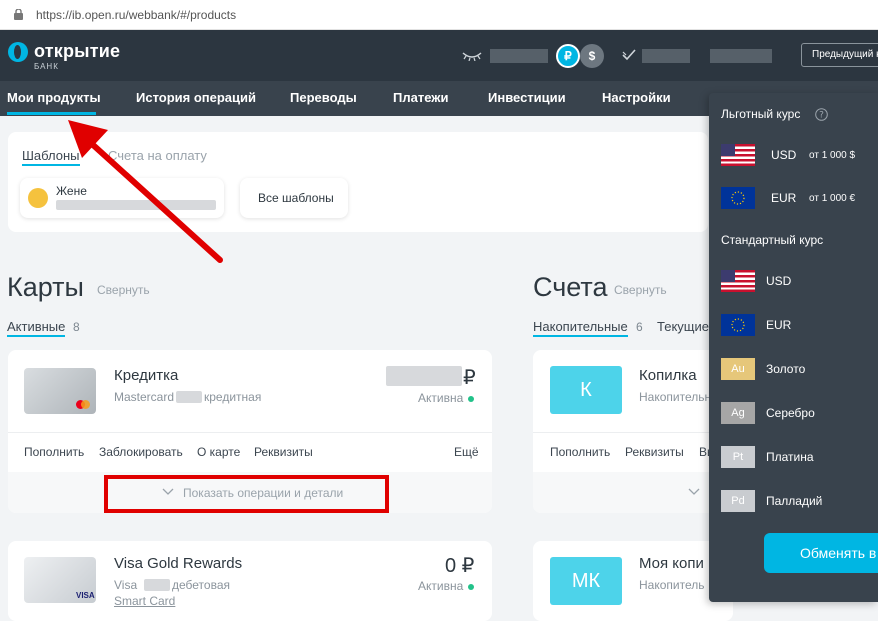  I want to click on platinum-icon: Pt, so click(738, 457).